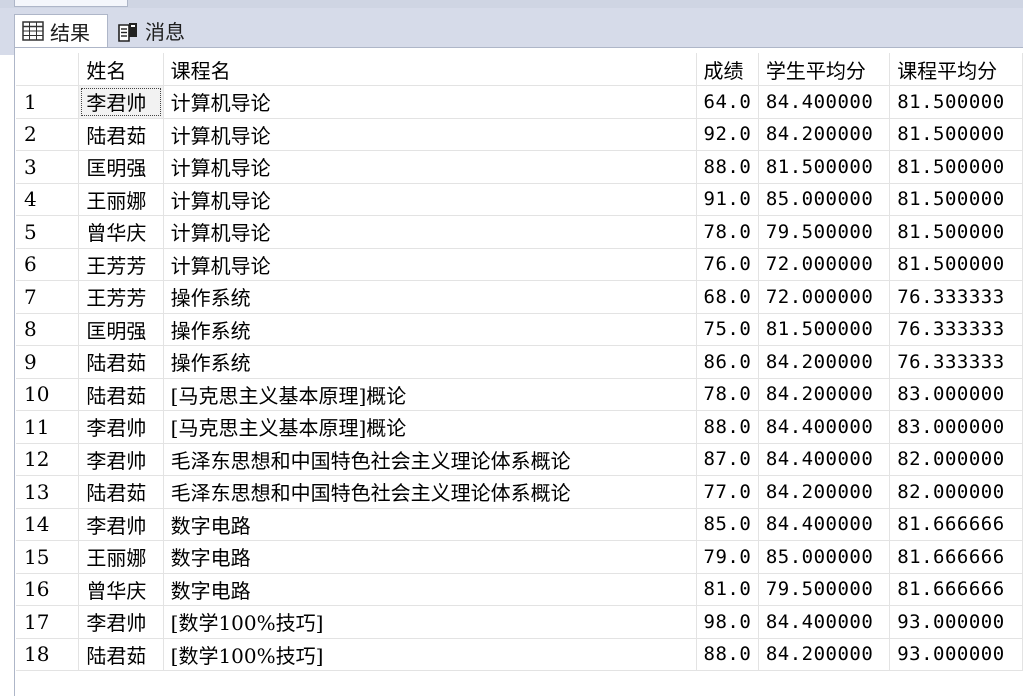 This screenshot has height=696, width=1023. What do you see at coordinates (430, 362) in the screenshot?
I see `course-cell: 操作系统` at bounding box center [430, 362].